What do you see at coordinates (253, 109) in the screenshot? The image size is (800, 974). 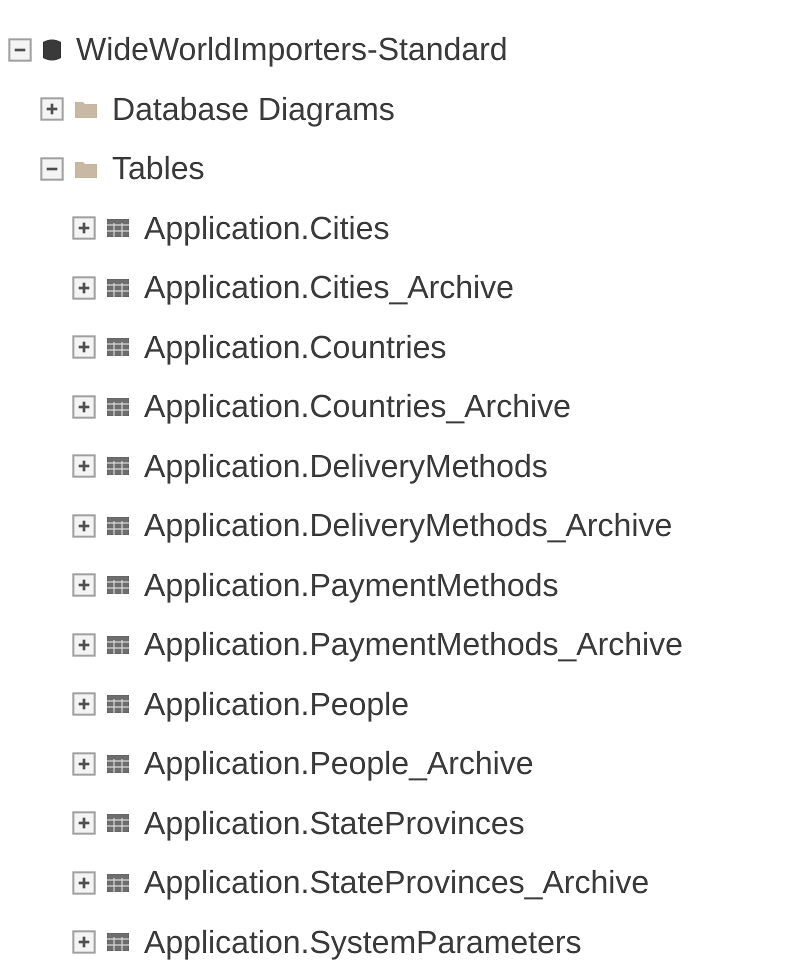 I see `tree-item-label: Database Diagrams` at bounding box center [253, 109].